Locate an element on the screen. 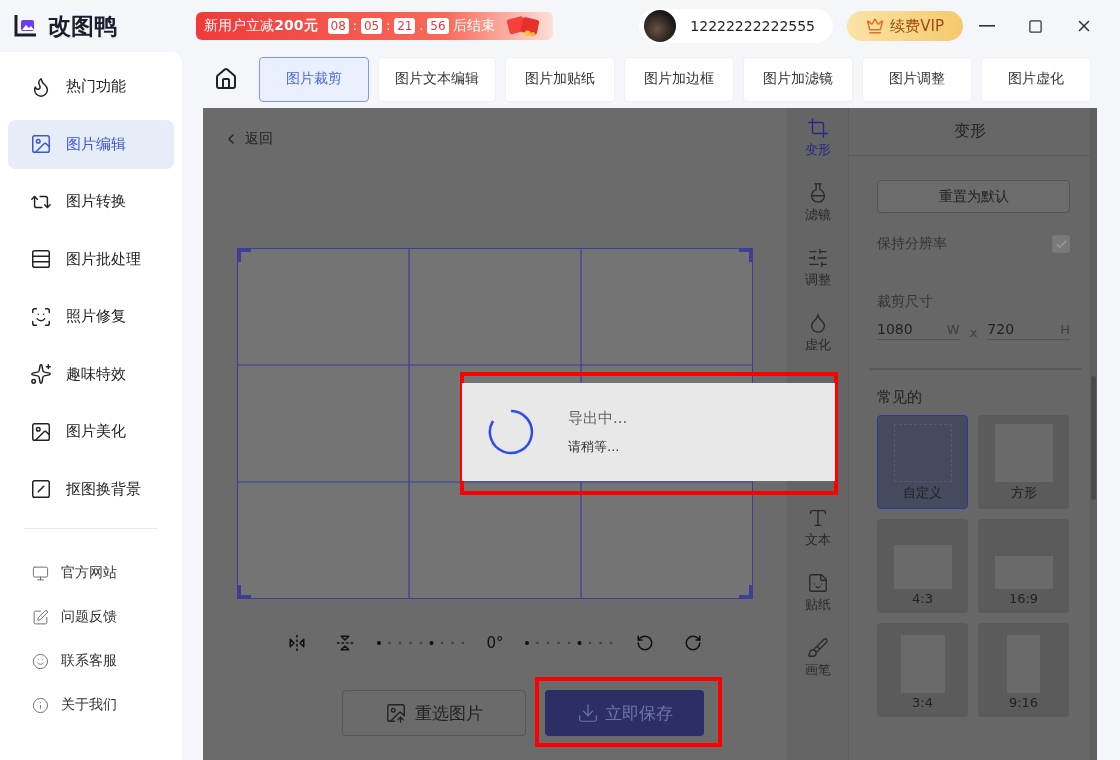 This screenshot has height=760, width=1120. user-name: 12222222222555 is located at coordinates (752, 26).